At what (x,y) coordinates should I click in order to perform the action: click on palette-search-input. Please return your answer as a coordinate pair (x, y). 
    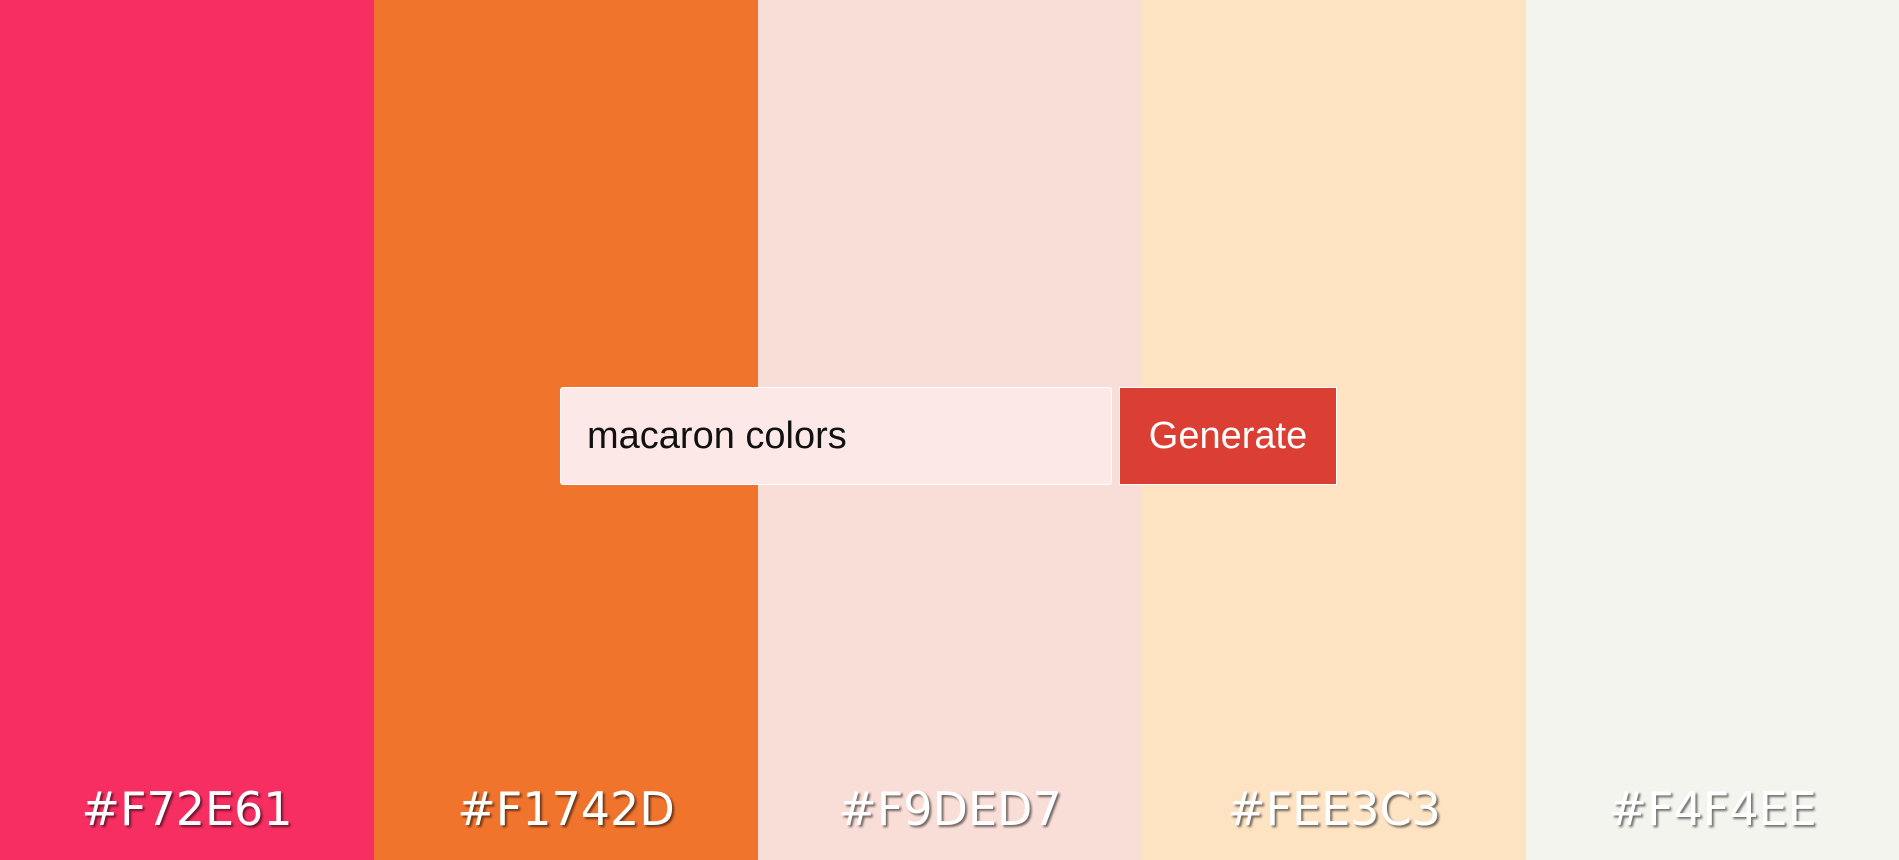
    Looking at the image, I should click on (836, 436).